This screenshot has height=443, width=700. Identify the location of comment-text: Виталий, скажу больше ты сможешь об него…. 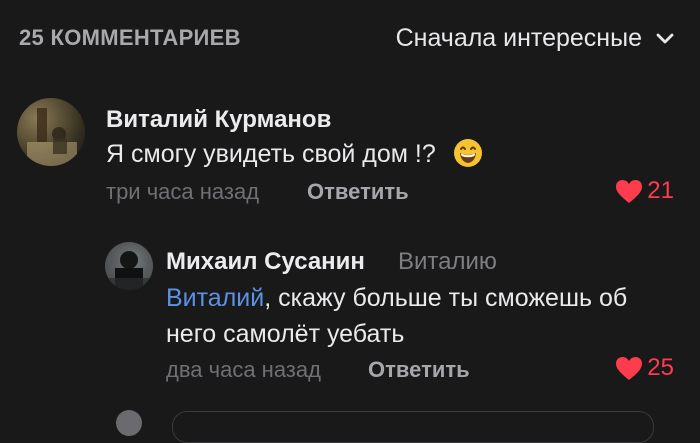
(396, 316).